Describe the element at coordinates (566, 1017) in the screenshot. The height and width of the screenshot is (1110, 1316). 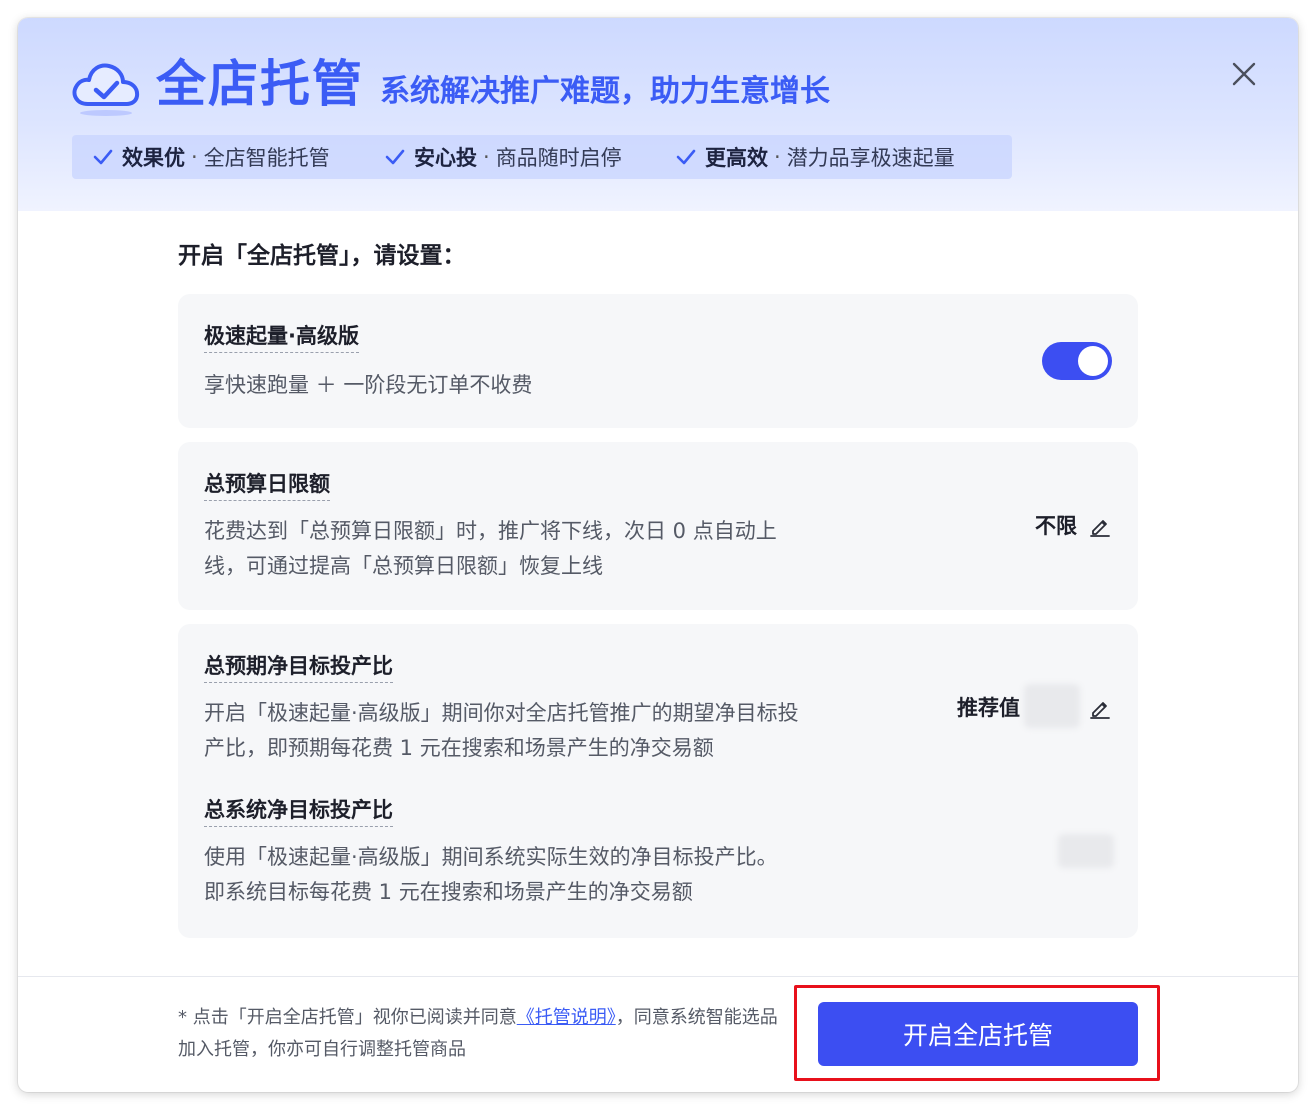
I see `agreement-link: 《托管说明》` at that location.